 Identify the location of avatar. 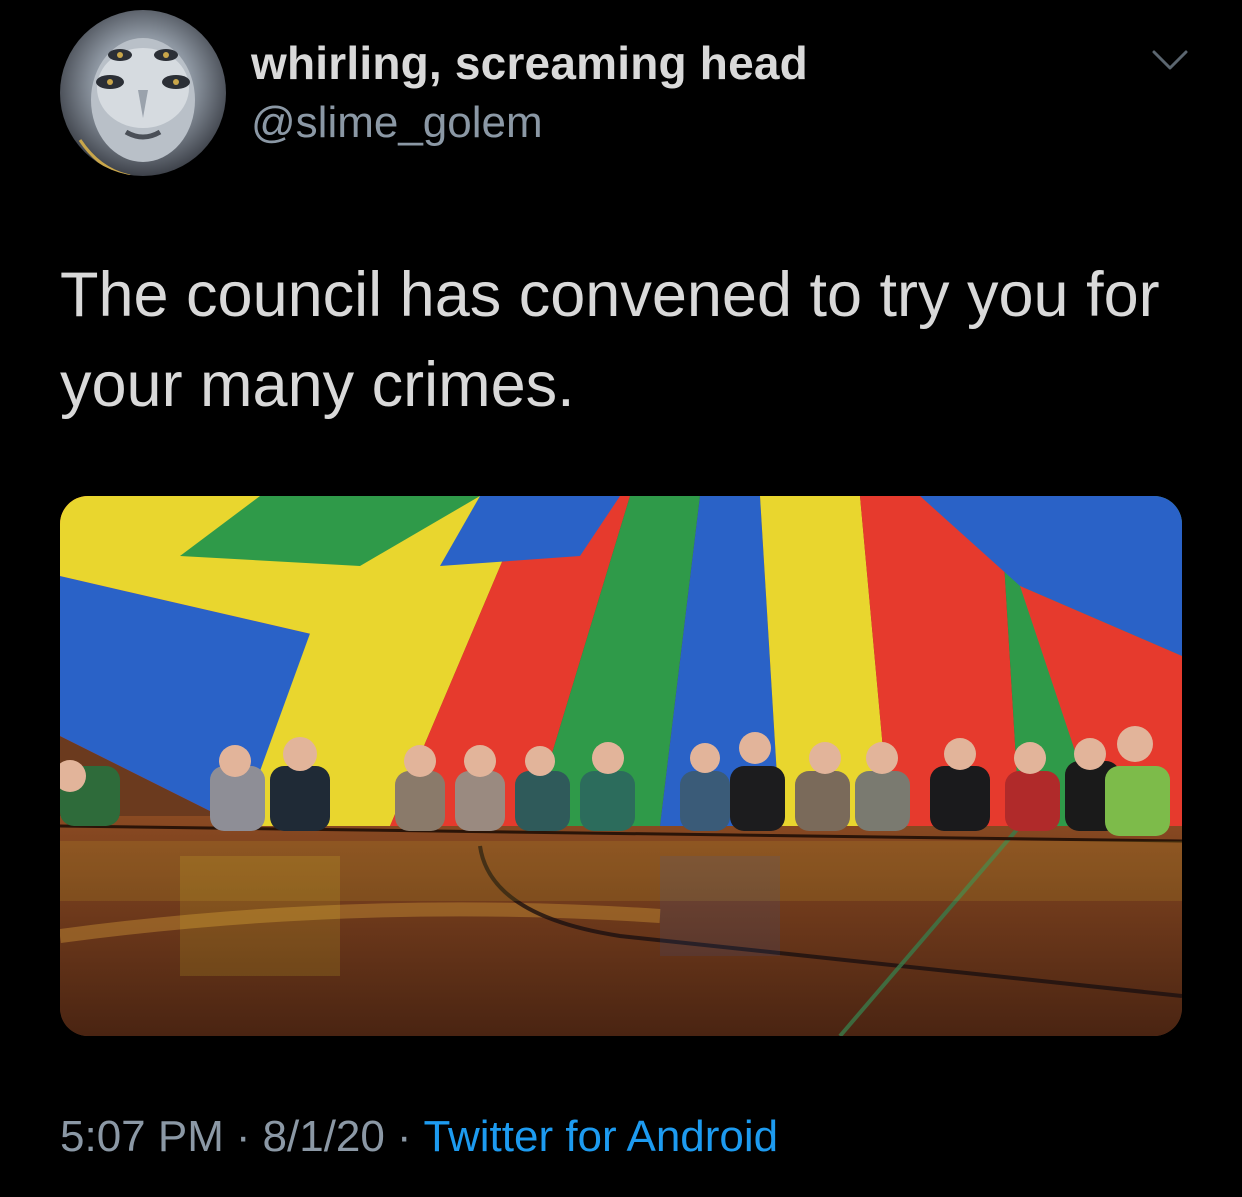
(143, 93).